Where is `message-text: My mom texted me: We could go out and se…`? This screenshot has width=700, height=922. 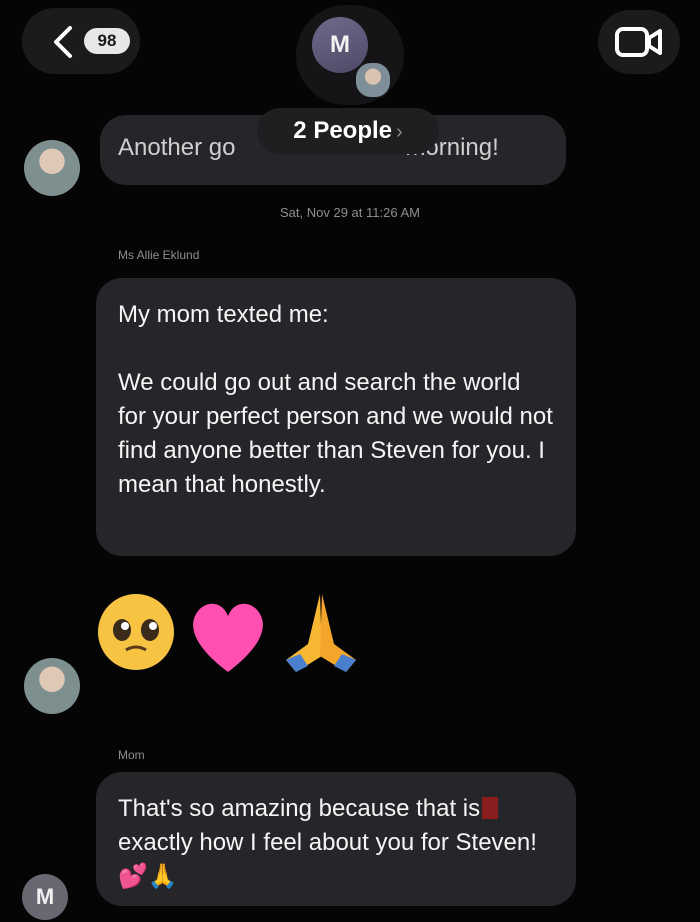 message-text: My mom texted me: We could go out and se… is located at coordinates (335, 399).